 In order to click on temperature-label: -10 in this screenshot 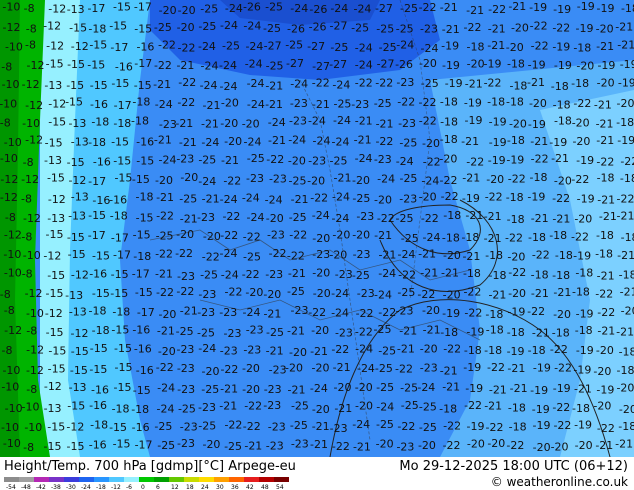, I will do `click(9, 158)`.